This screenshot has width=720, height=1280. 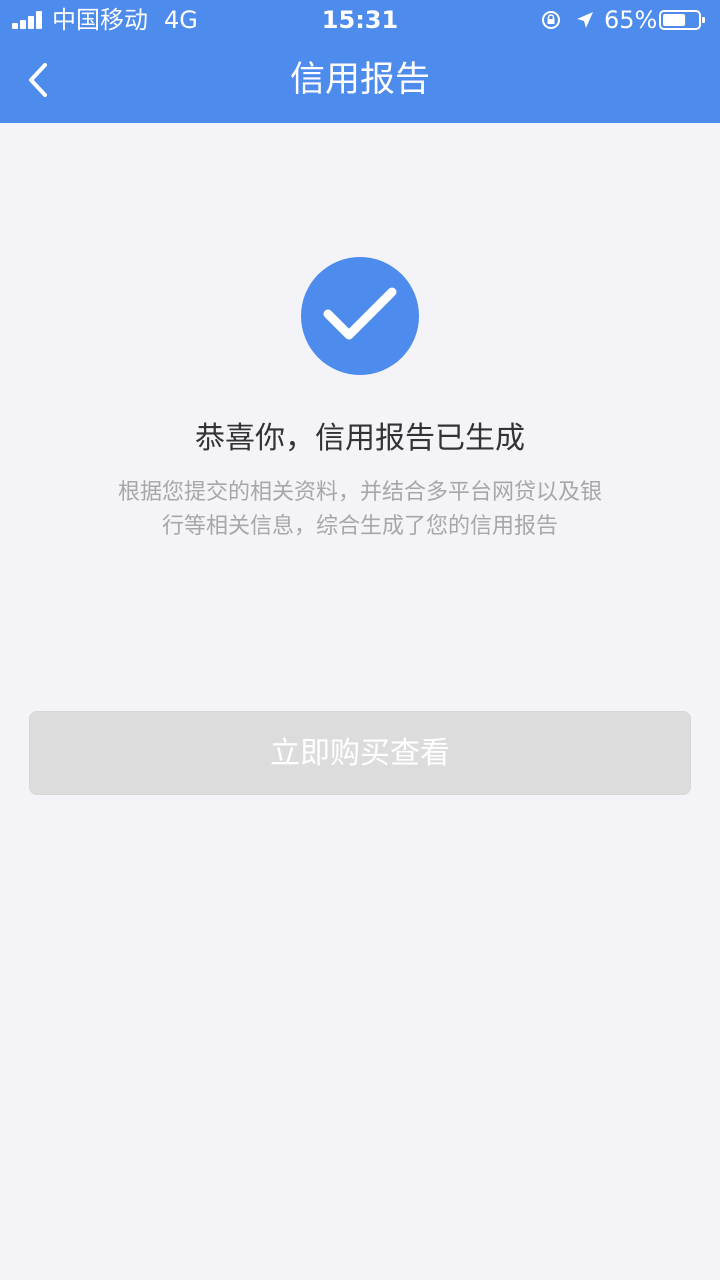 I want to click on buy-view-button: 立即购买查看, so click(x=360, y=753).